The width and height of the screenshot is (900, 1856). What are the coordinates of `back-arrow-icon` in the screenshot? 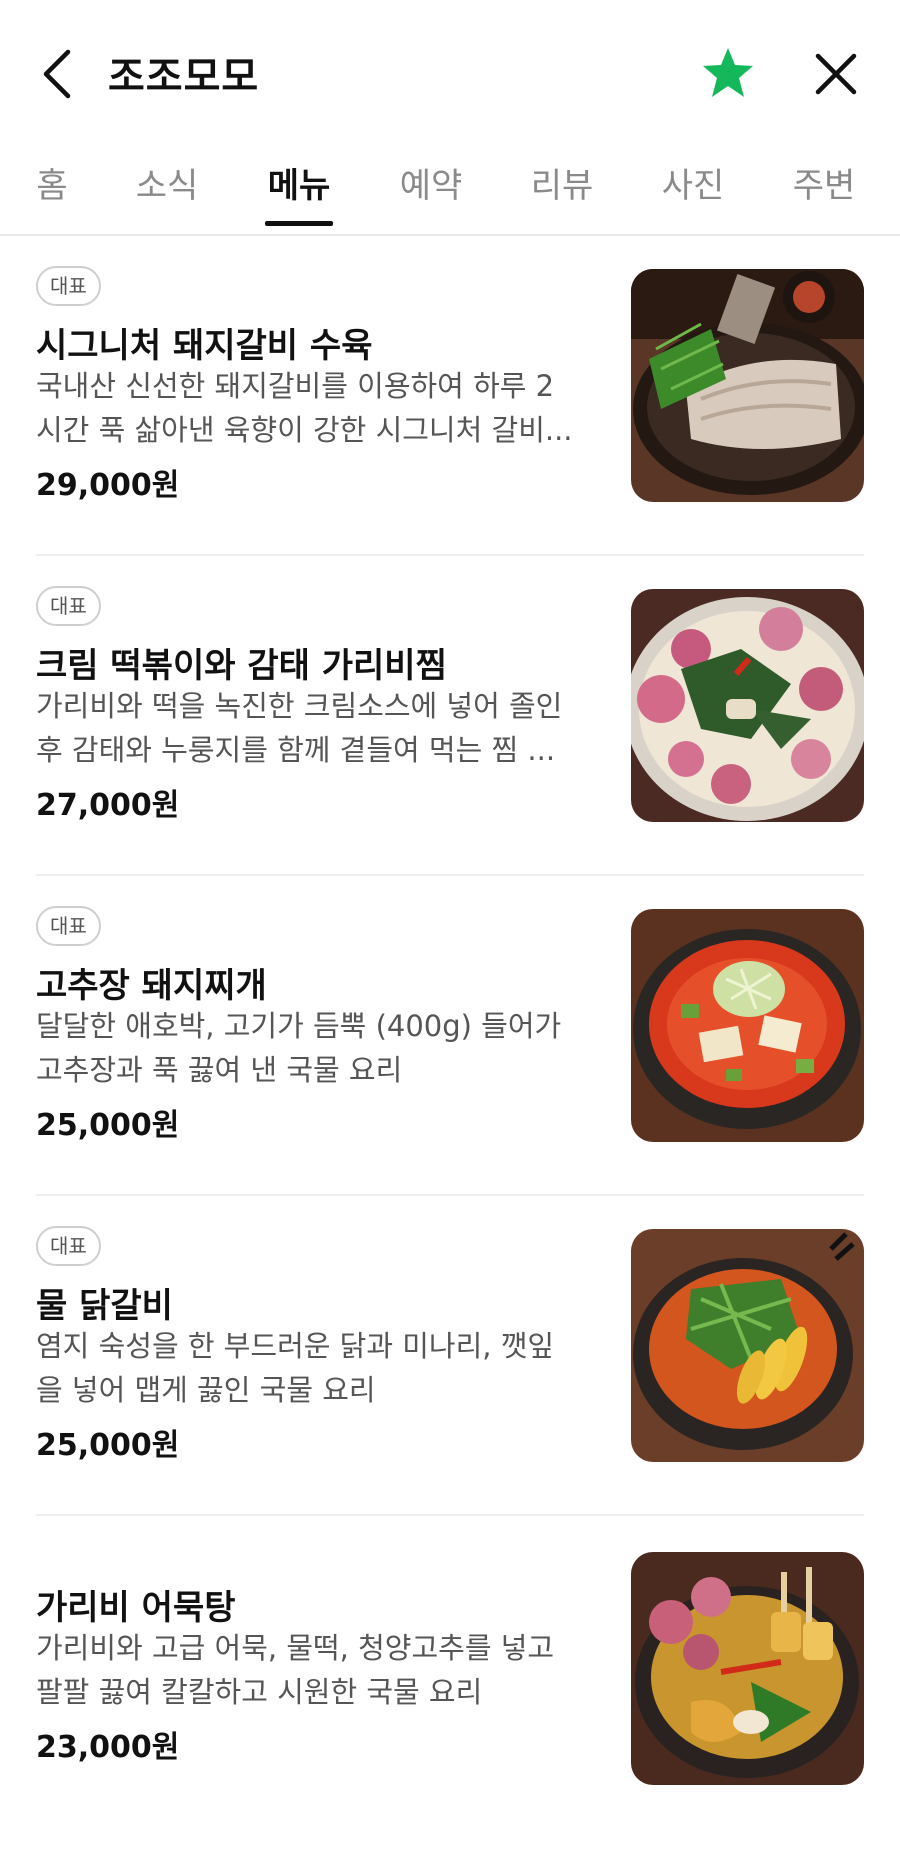 It's located at (58, 74).